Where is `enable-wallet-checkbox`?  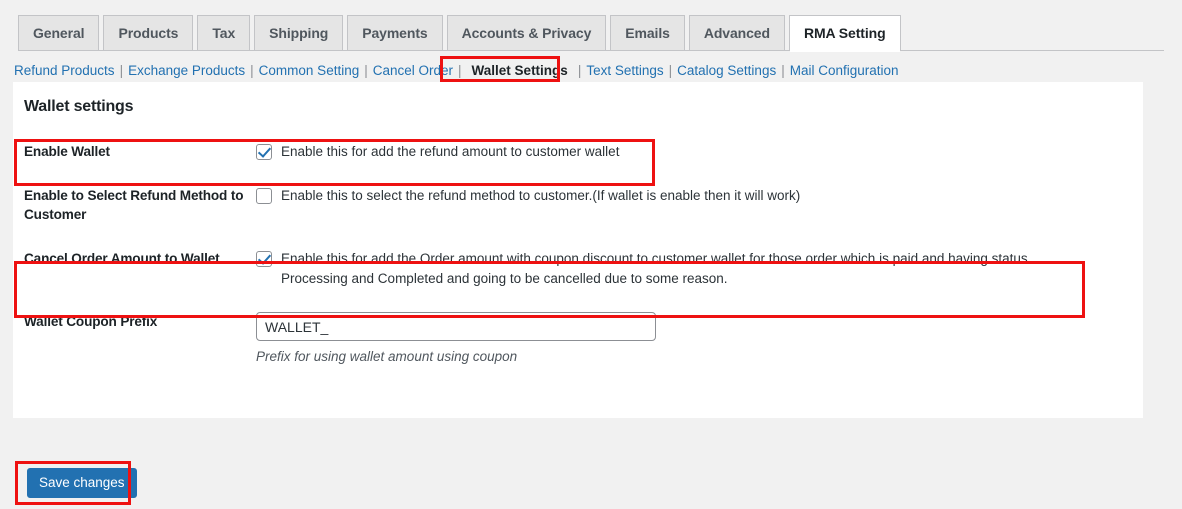
enable-wallet-checkbox is located at coordinates (264, 152).